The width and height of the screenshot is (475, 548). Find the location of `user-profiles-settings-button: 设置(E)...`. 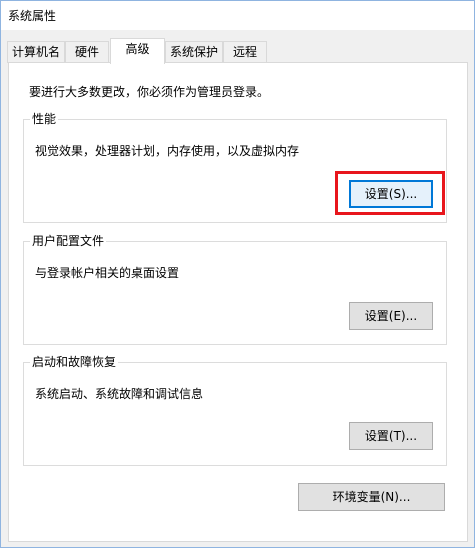

user-profiles-settings-button: 设置(E)... is located at coordinates (391, 316).